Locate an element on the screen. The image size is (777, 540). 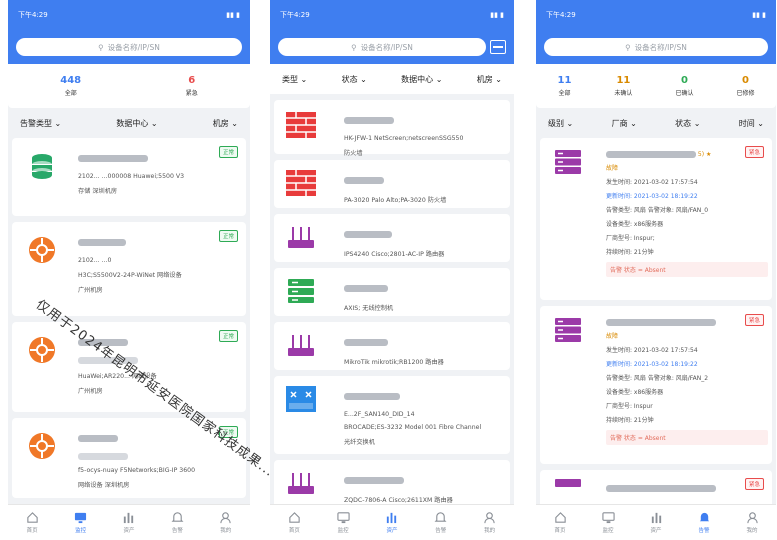
asset-card: MikroTik mikrotik;RB1200 路由器 is located at coordinates (392, 346).